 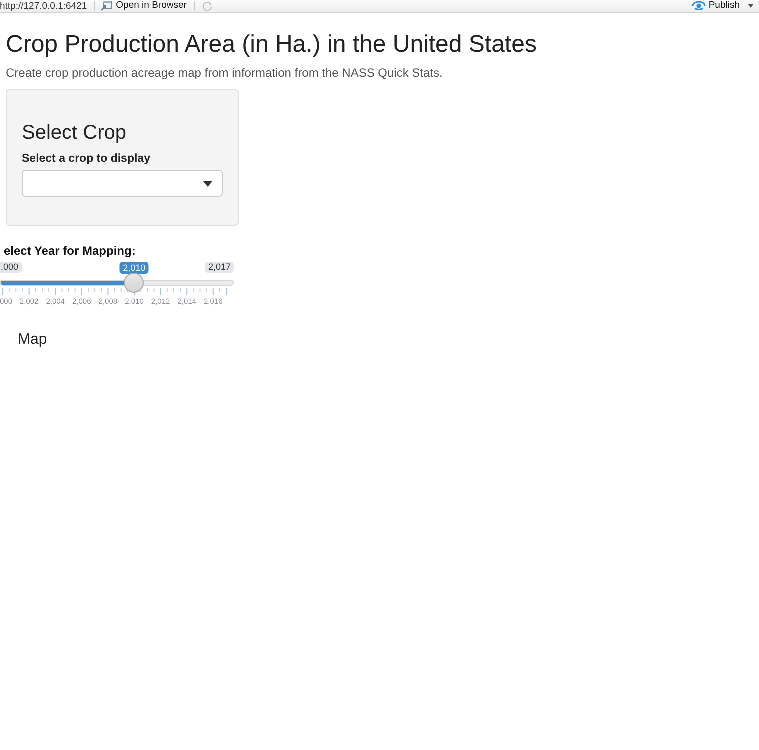 I want to click on dropdown-label: Select a crop to display, so click(x=87, y=159).